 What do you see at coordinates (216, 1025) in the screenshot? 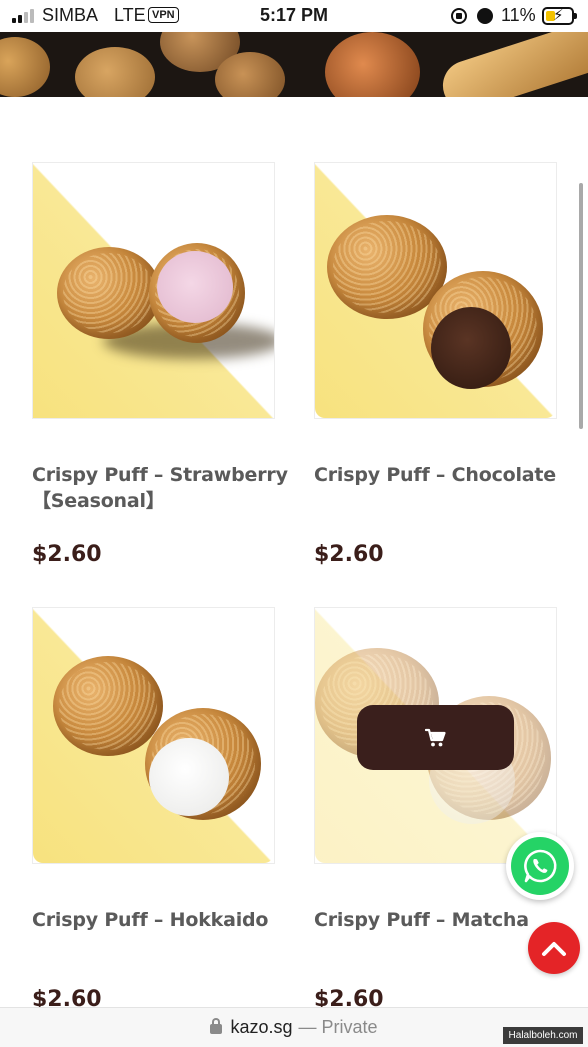
I see `lock-icon` at bounding box center [216, 1025].